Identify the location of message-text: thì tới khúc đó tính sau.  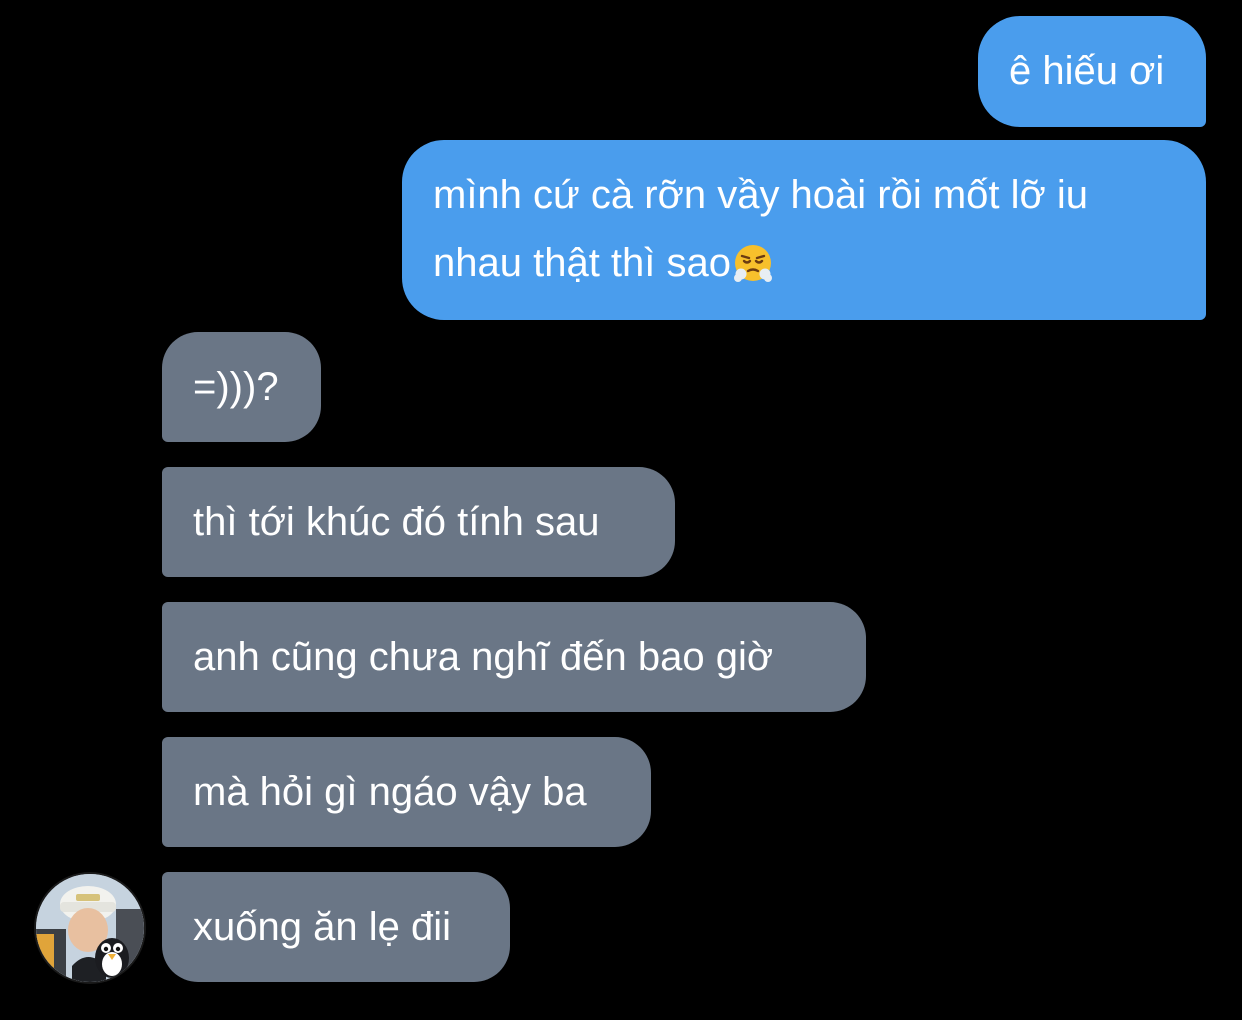
(396, 522).